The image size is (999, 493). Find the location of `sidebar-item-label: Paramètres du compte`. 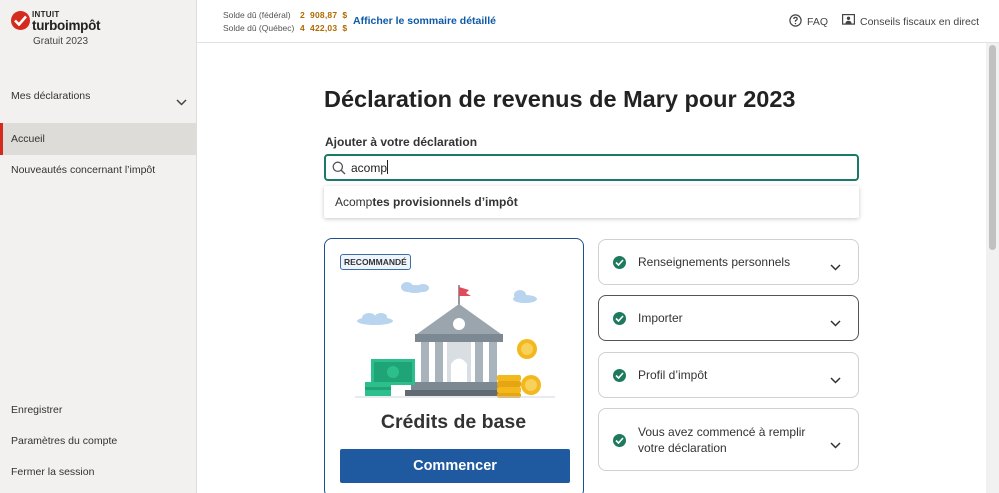

sidebar-item-label: Paramètres du compte is located at coordinates (64, 441).